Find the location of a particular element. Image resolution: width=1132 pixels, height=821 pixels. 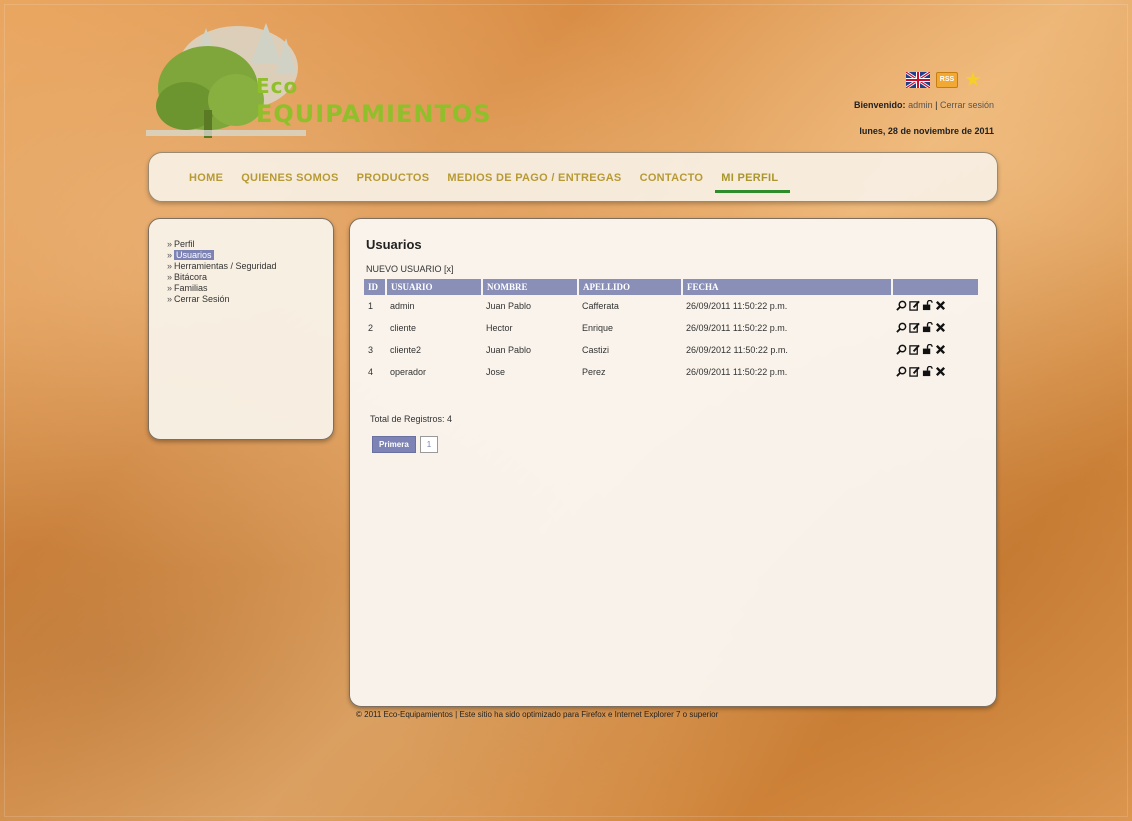

sidebar-item-herramientas: » Herramientas / Seguridad is located at coordinates (222, 266).